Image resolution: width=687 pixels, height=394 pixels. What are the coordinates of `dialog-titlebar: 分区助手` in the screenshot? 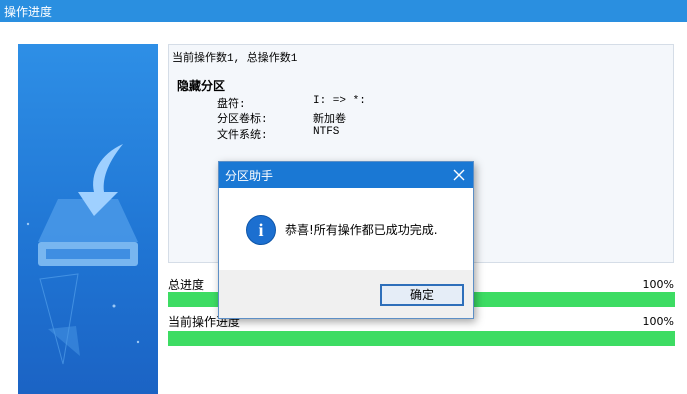 It's located at (346, 175).